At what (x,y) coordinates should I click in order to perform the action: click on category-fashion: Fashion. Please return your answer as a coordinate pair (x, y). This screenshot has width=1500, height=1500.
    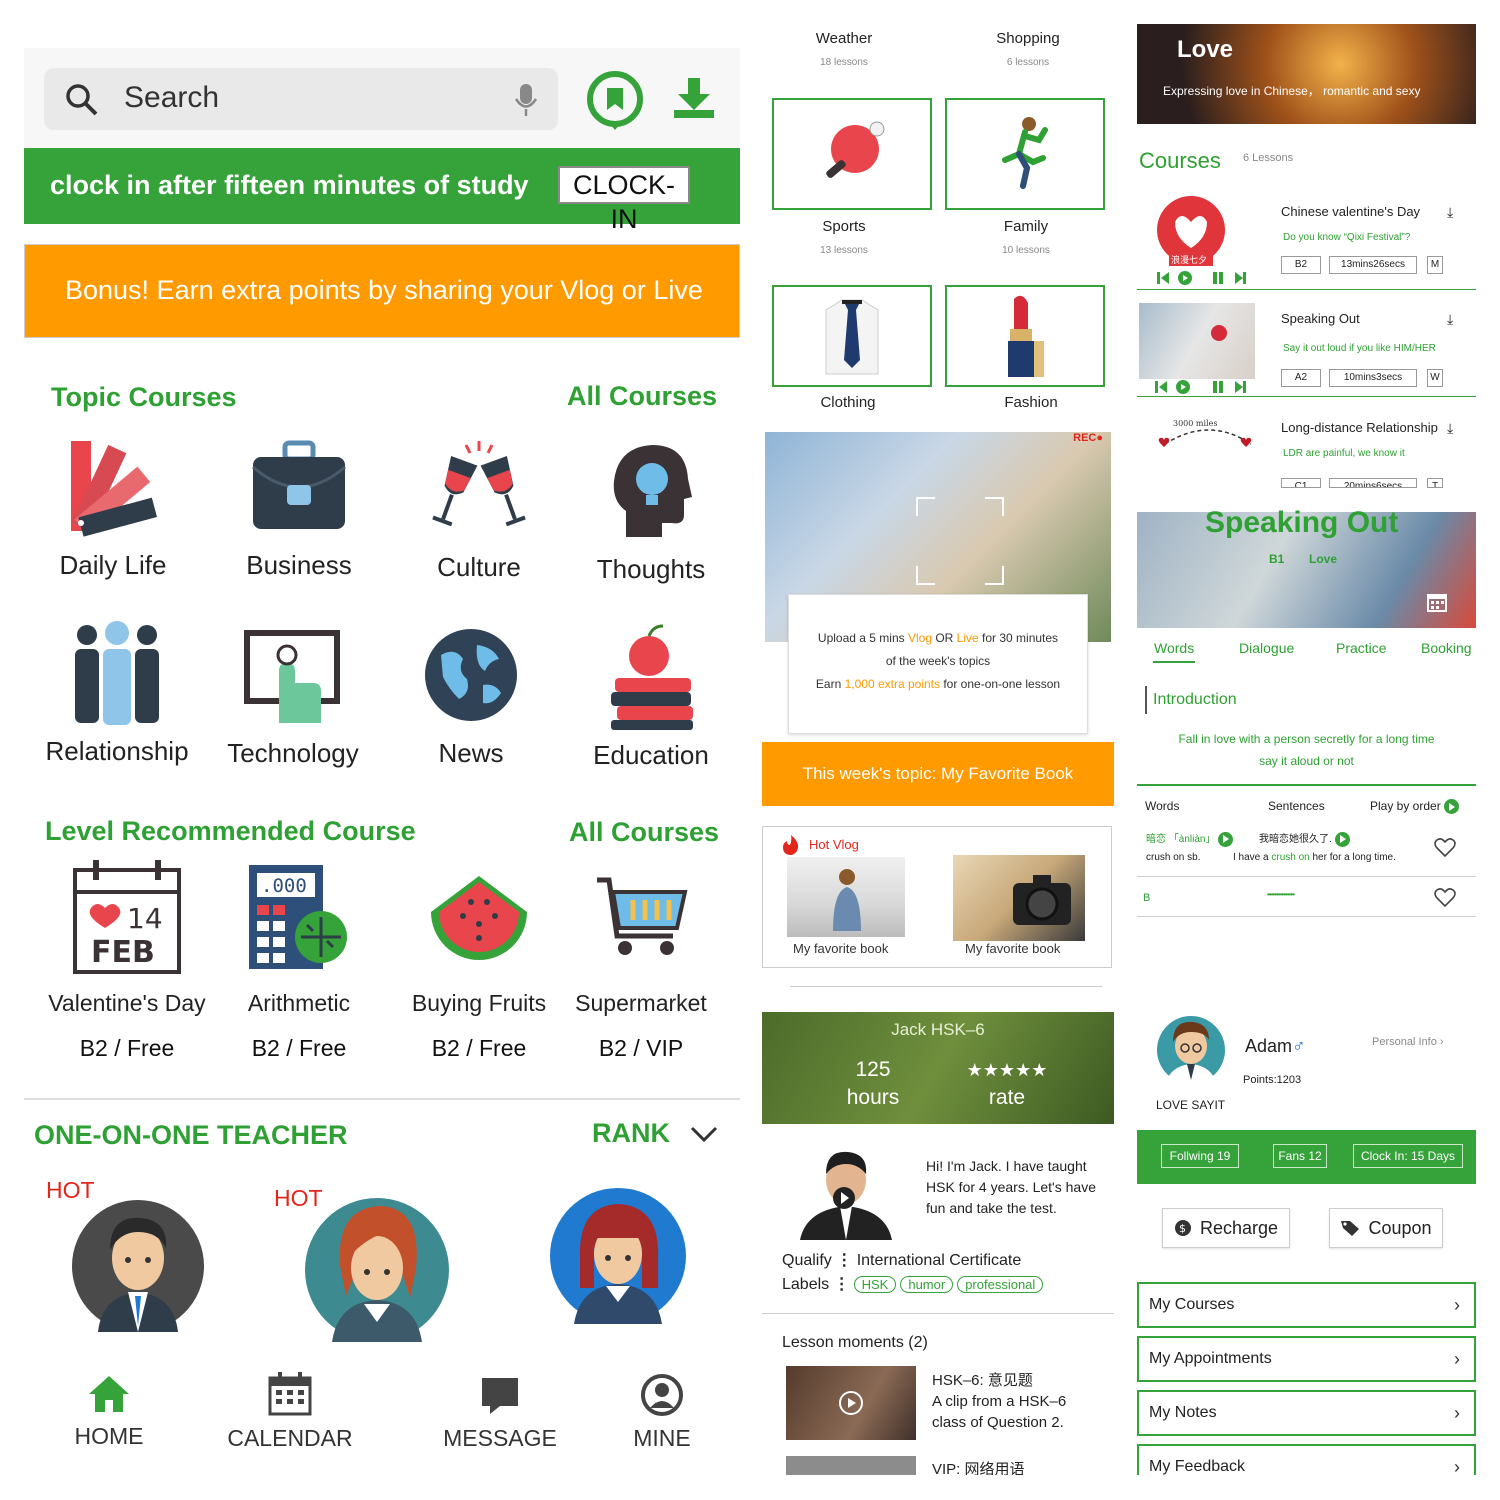
    Looking at the image, I should click on (1031, 402).